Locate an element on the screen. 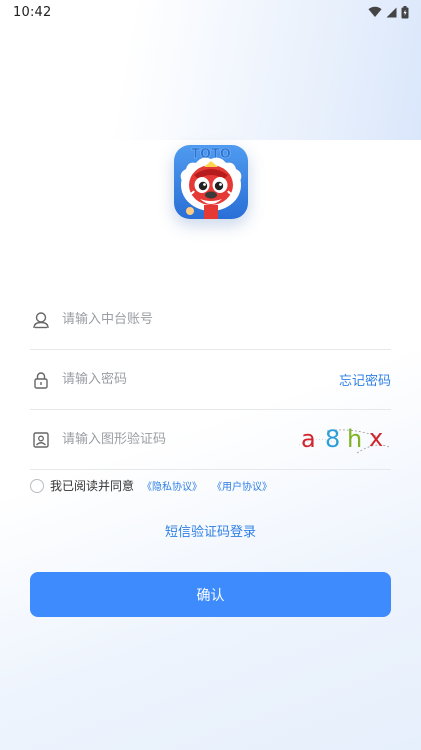 This screenshot has height=750, width=421. user-icon is located at coordinates (41, 320).